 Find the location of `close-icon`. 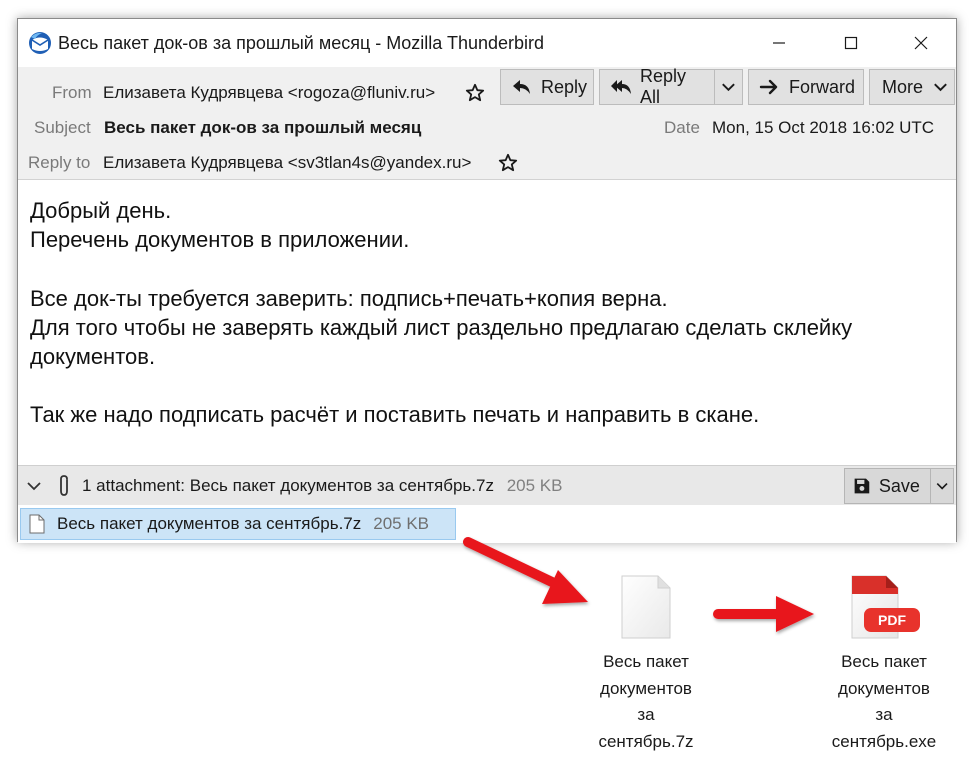

close-icon is located at coordinates (921, 43).